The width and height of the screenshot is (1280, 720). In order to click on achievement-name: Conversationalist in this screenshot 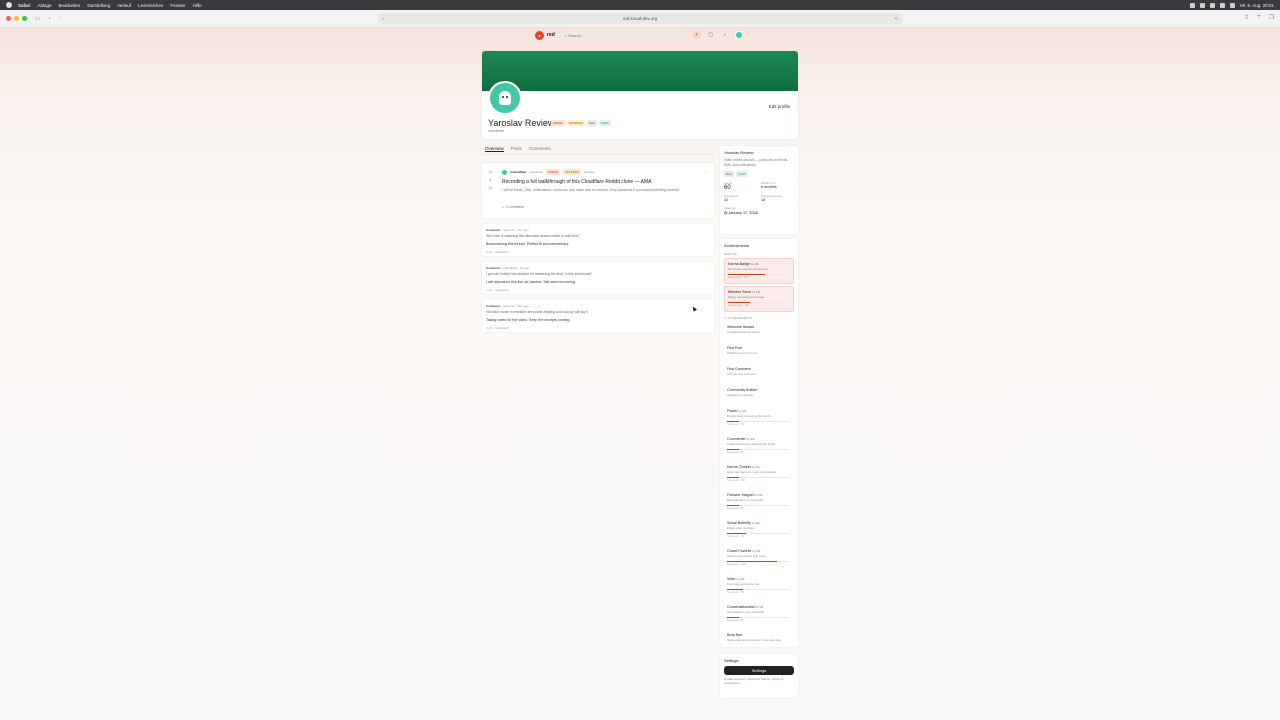, I will do `click(741, 607)`.